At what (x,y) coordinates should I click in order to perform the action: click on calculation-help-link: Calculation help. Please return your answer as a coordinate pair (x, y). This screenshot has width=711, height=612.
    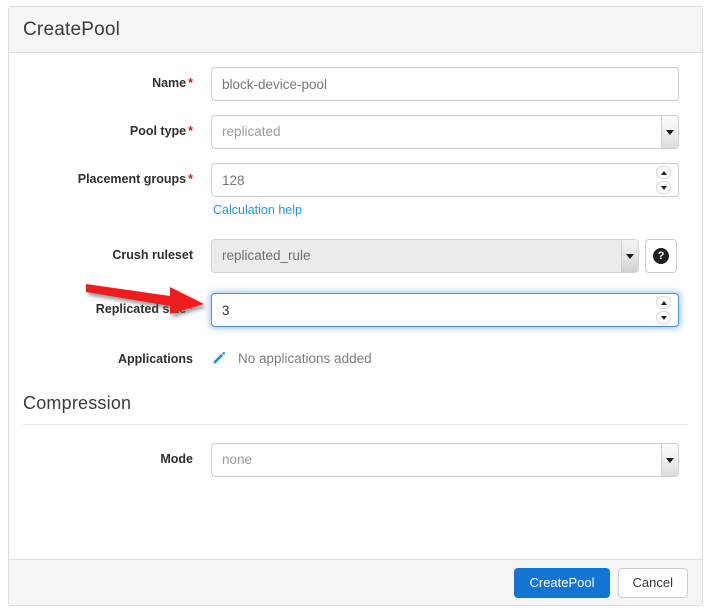
    Looking at the image, I should click on (256, 210).